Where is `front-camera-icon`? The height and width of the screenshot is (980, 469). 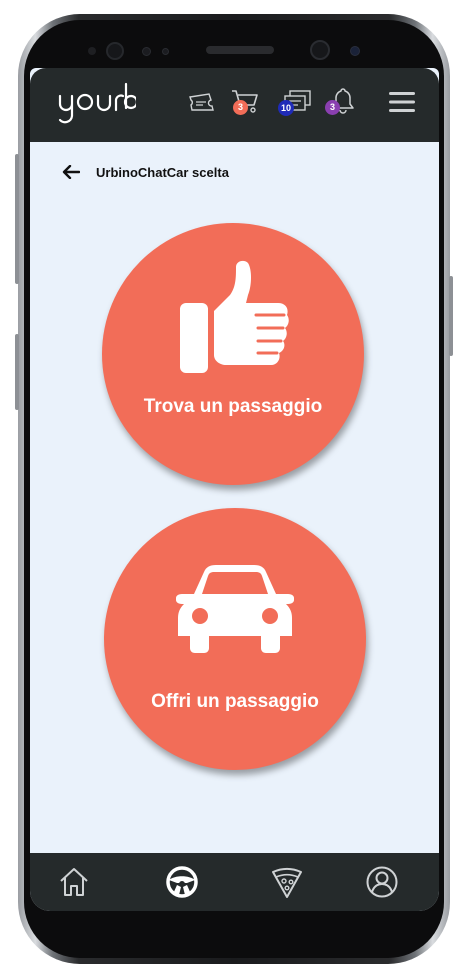 front-camera-icon is located at coordinates (115, 51).